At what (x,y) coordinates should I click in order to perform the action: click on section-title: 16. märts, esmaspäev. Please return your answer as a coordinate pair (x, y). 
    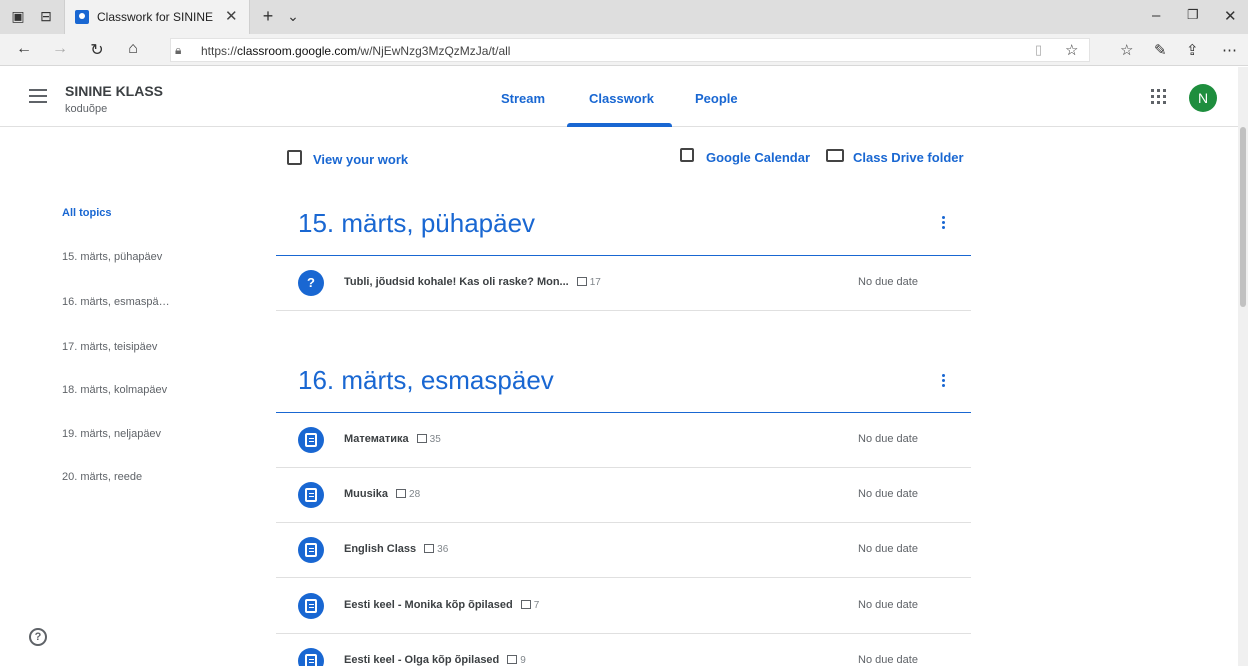
    Looking at the image, I should click on (426, 380).